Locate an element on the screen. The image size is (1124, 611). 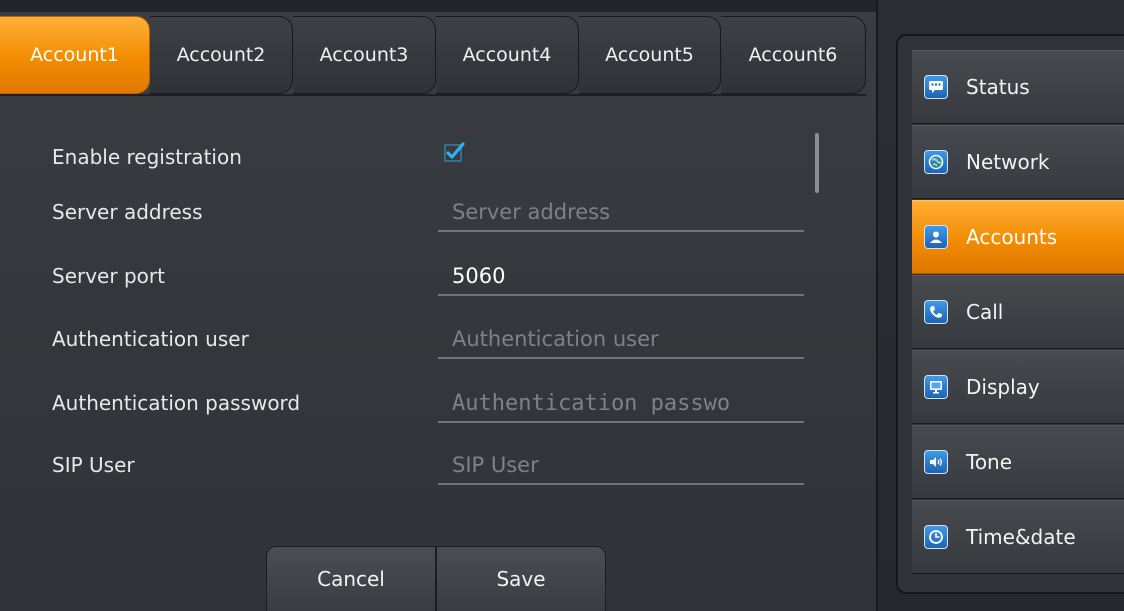
nav-item-display: Display is located at coordinates (1018, 387).